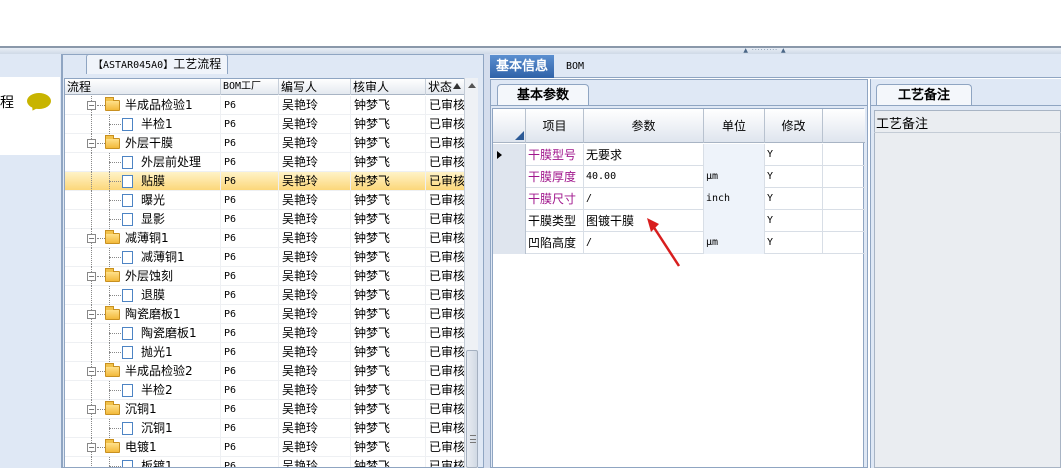 The height and width of the screenshot is (468, 1061). What do you see at coordinates (265, 257) in the screenshot?
I see `table-row: 减薄铜1 P6 吴艳玲 钟梦飞 已审核` at bounding box center [265, 257].